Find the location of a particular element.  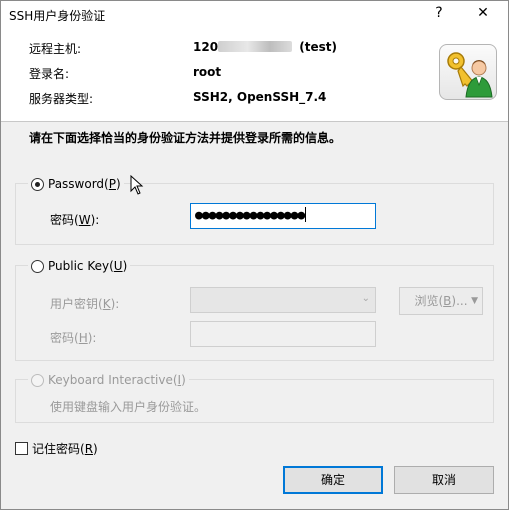

passphrase-input is located at coordinates (283, 334).